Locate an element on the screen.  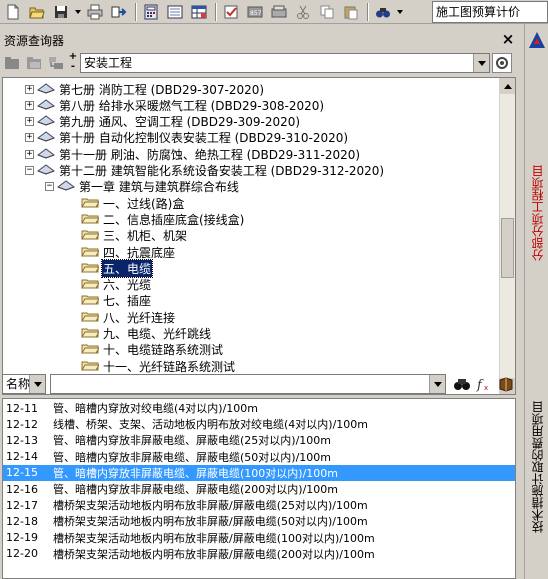
svg-text: 857 is located at coordinates (256, 13).